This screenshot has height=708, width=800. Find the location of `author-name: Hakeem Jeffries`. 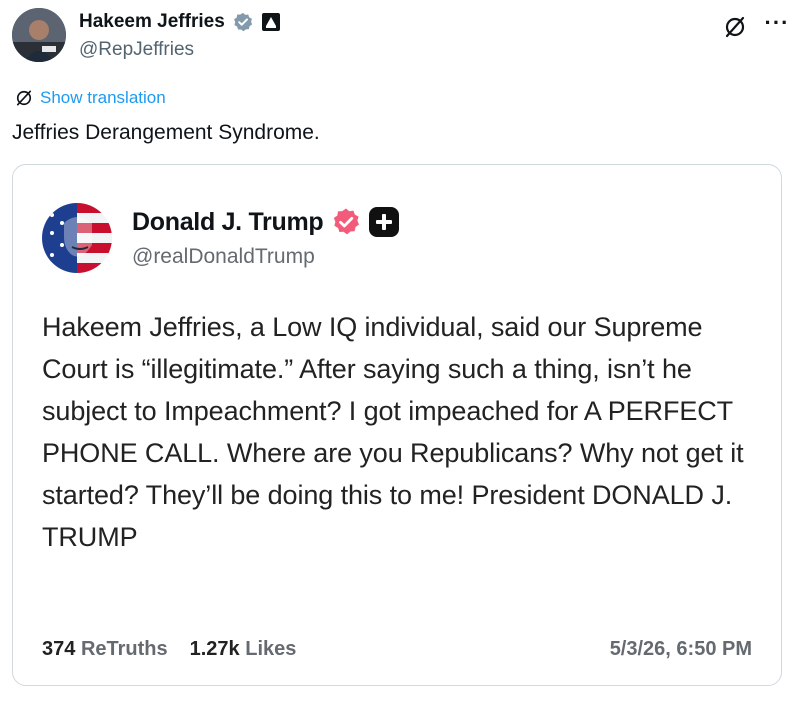

author-name: Hakeem Jeffries is located at coordinates (152, 22).